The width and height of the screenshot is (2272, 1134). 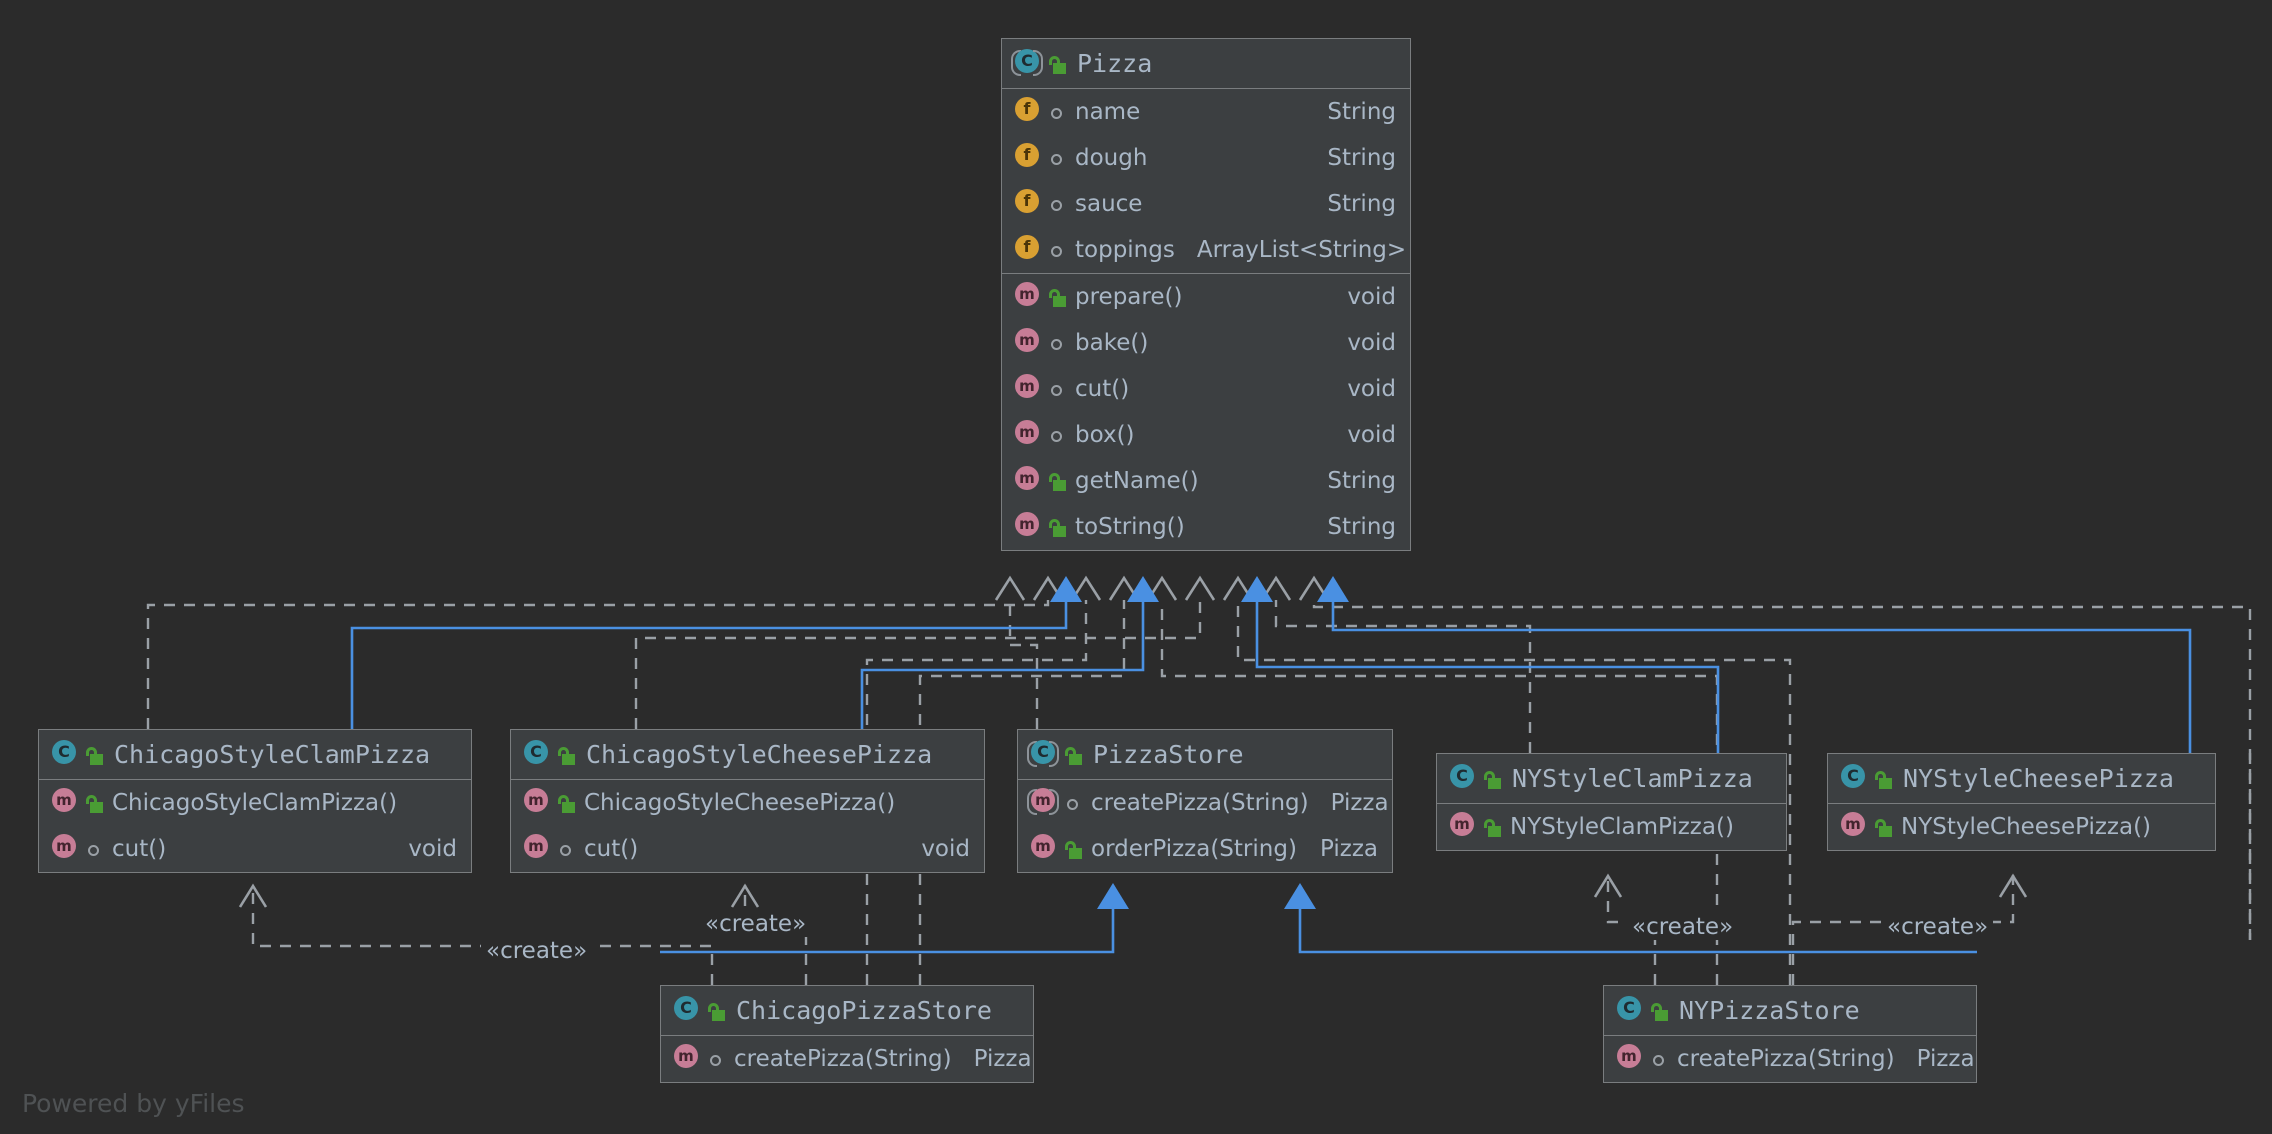 What do you see at coordinates (1206, 435) in the screenshot?
I see `method-row: m box() void` at bounding box center [1206, 435].